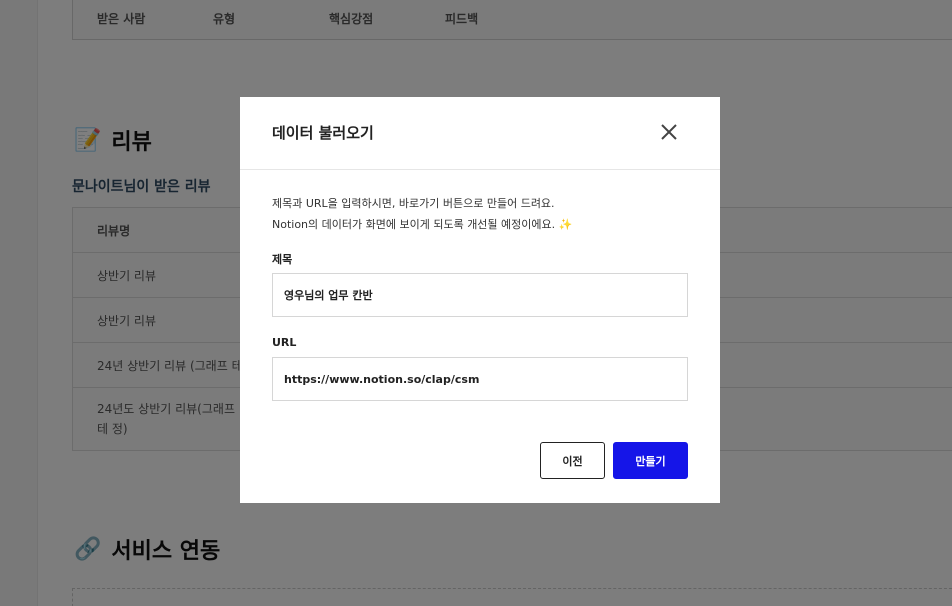 The image size is (952, 606). I want to click on description-line: 제목과 URL을 입력하시면, 바로가기 버튼으로 만들어 드려요., so click(413, 203).